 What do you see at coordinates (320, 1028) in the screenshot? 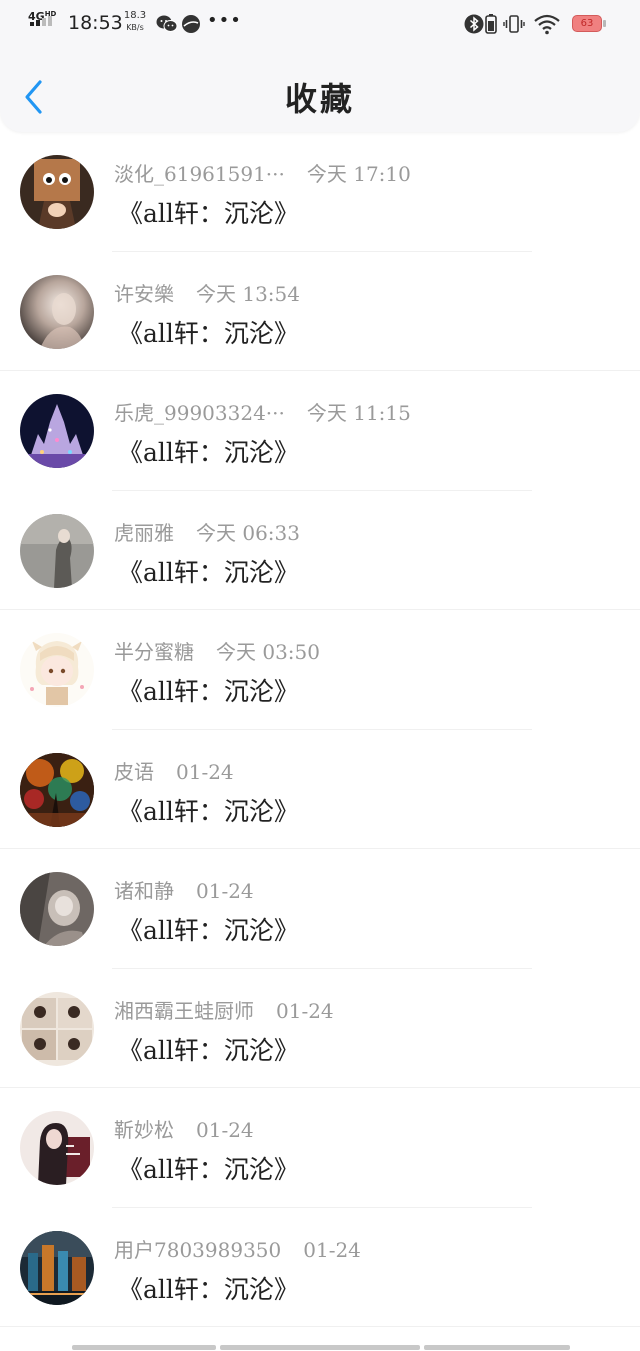
I see `list-item: 湘西霸王蛙厨师 01-24 《all轩：沉沦》` at bounding box center [320, 1028].